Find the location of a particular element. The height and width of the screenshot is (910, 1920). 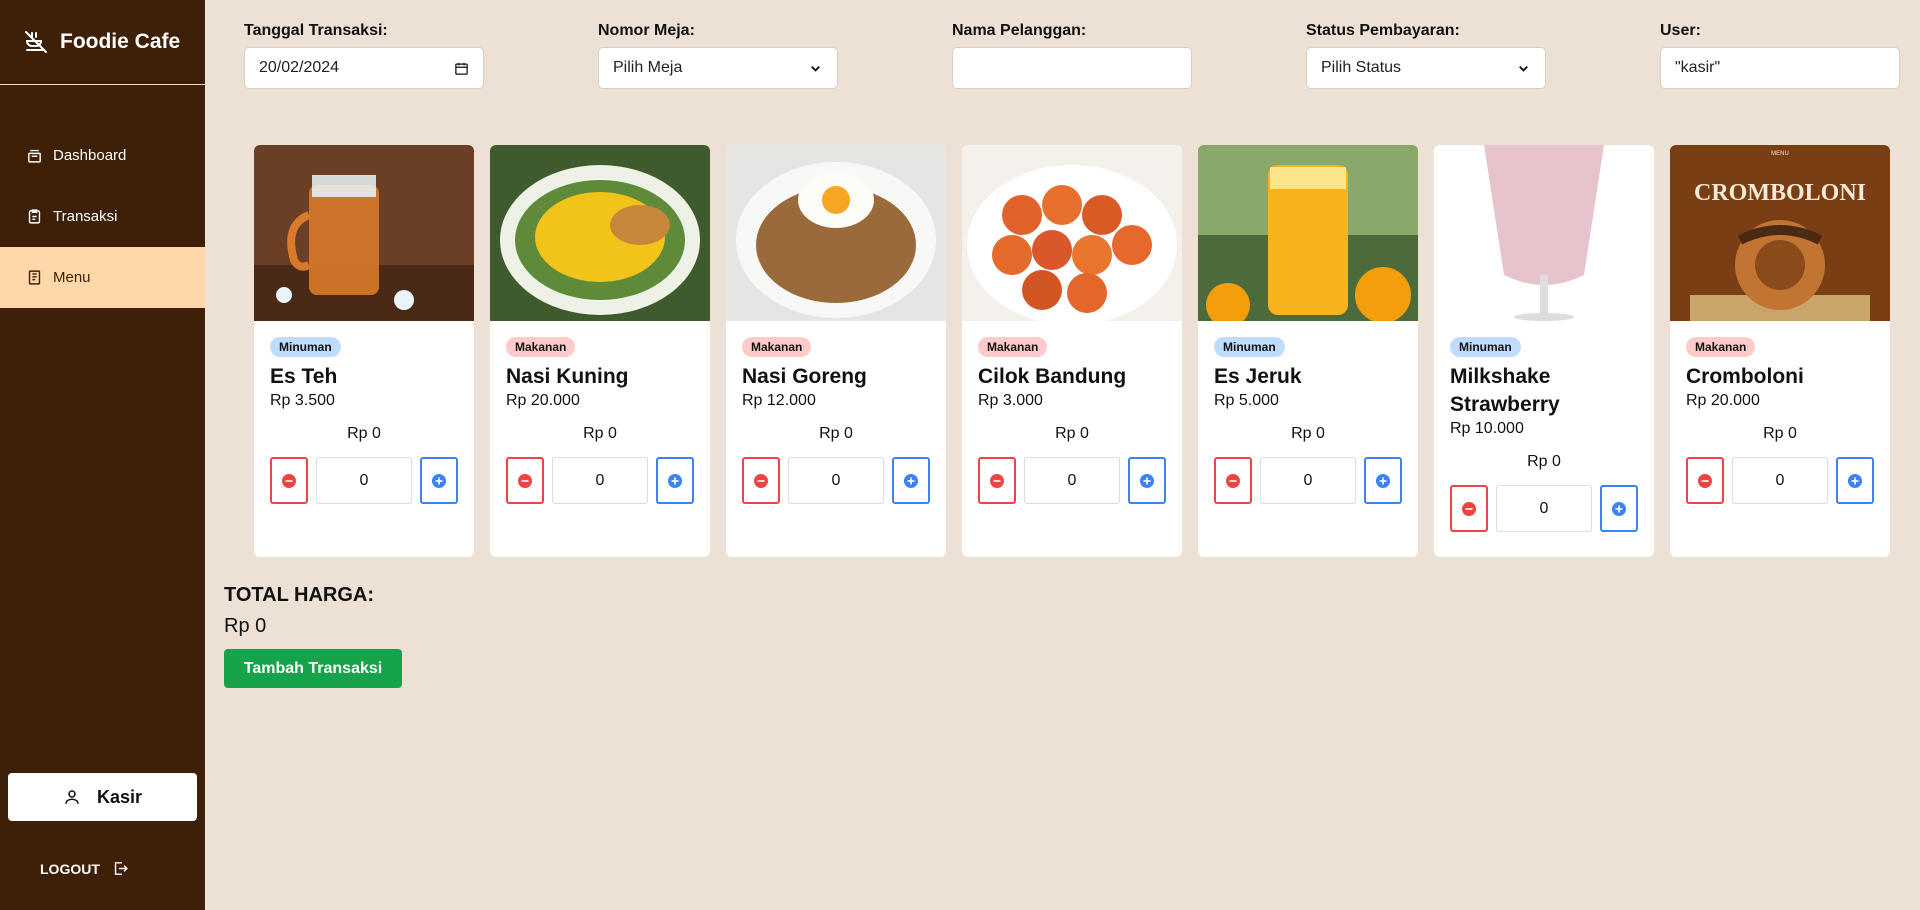

status-value: Pilih Status is located at coordinates (1361, 67).